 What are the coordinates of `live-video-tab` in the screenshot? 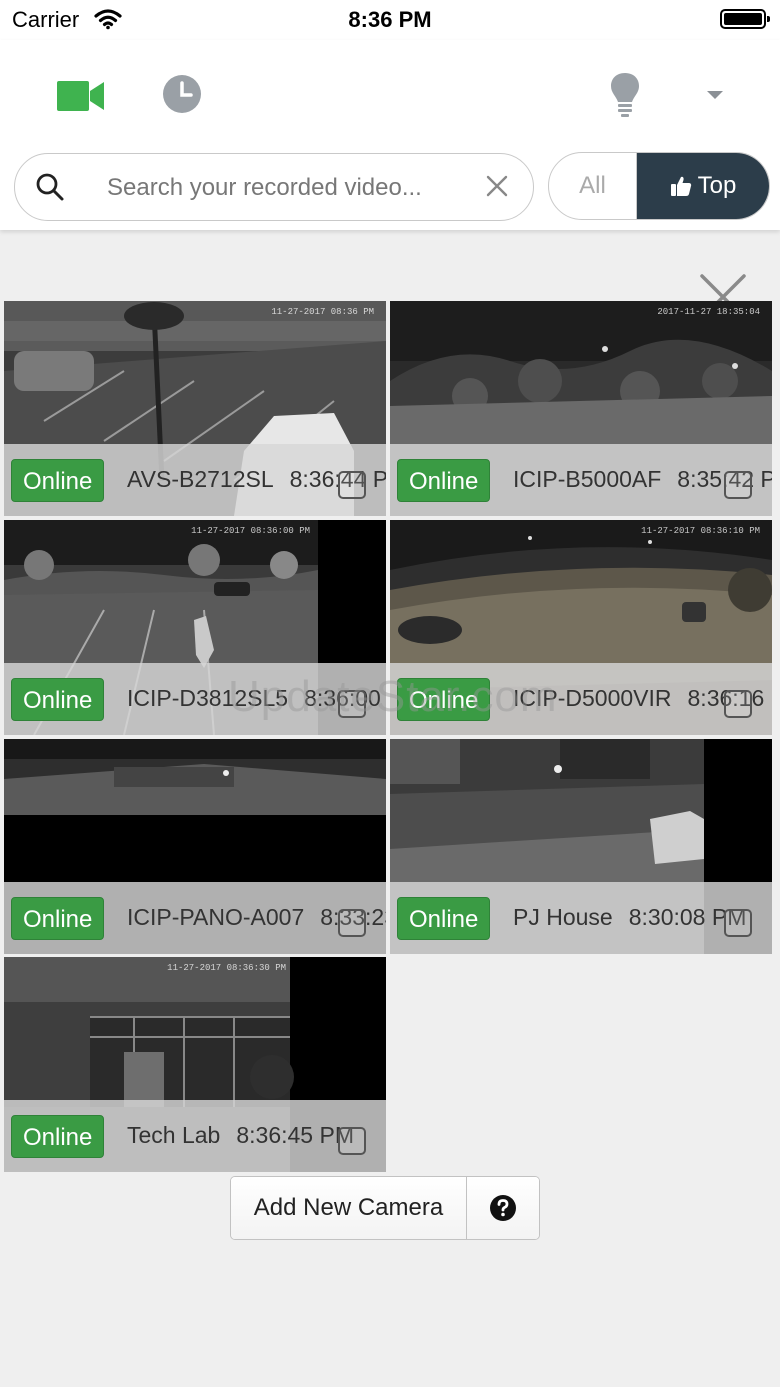 It's located at (81, 96).